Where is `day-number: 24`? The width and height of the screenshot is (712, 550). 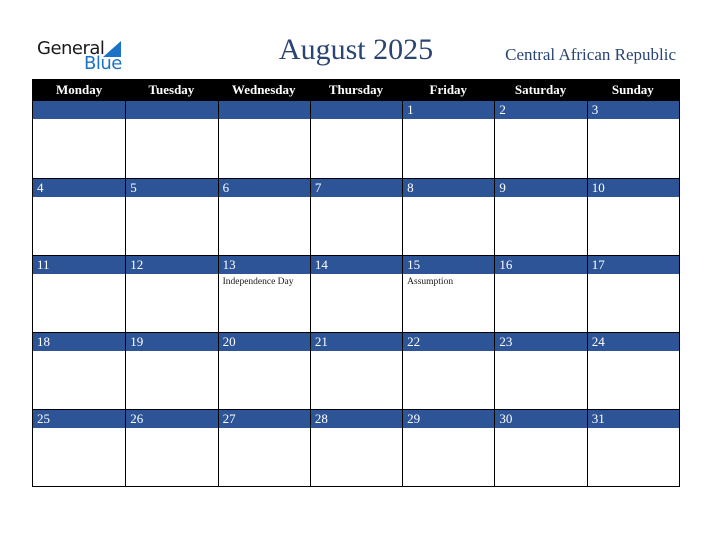
day-number: 24 is located at coordinates (633, 342).